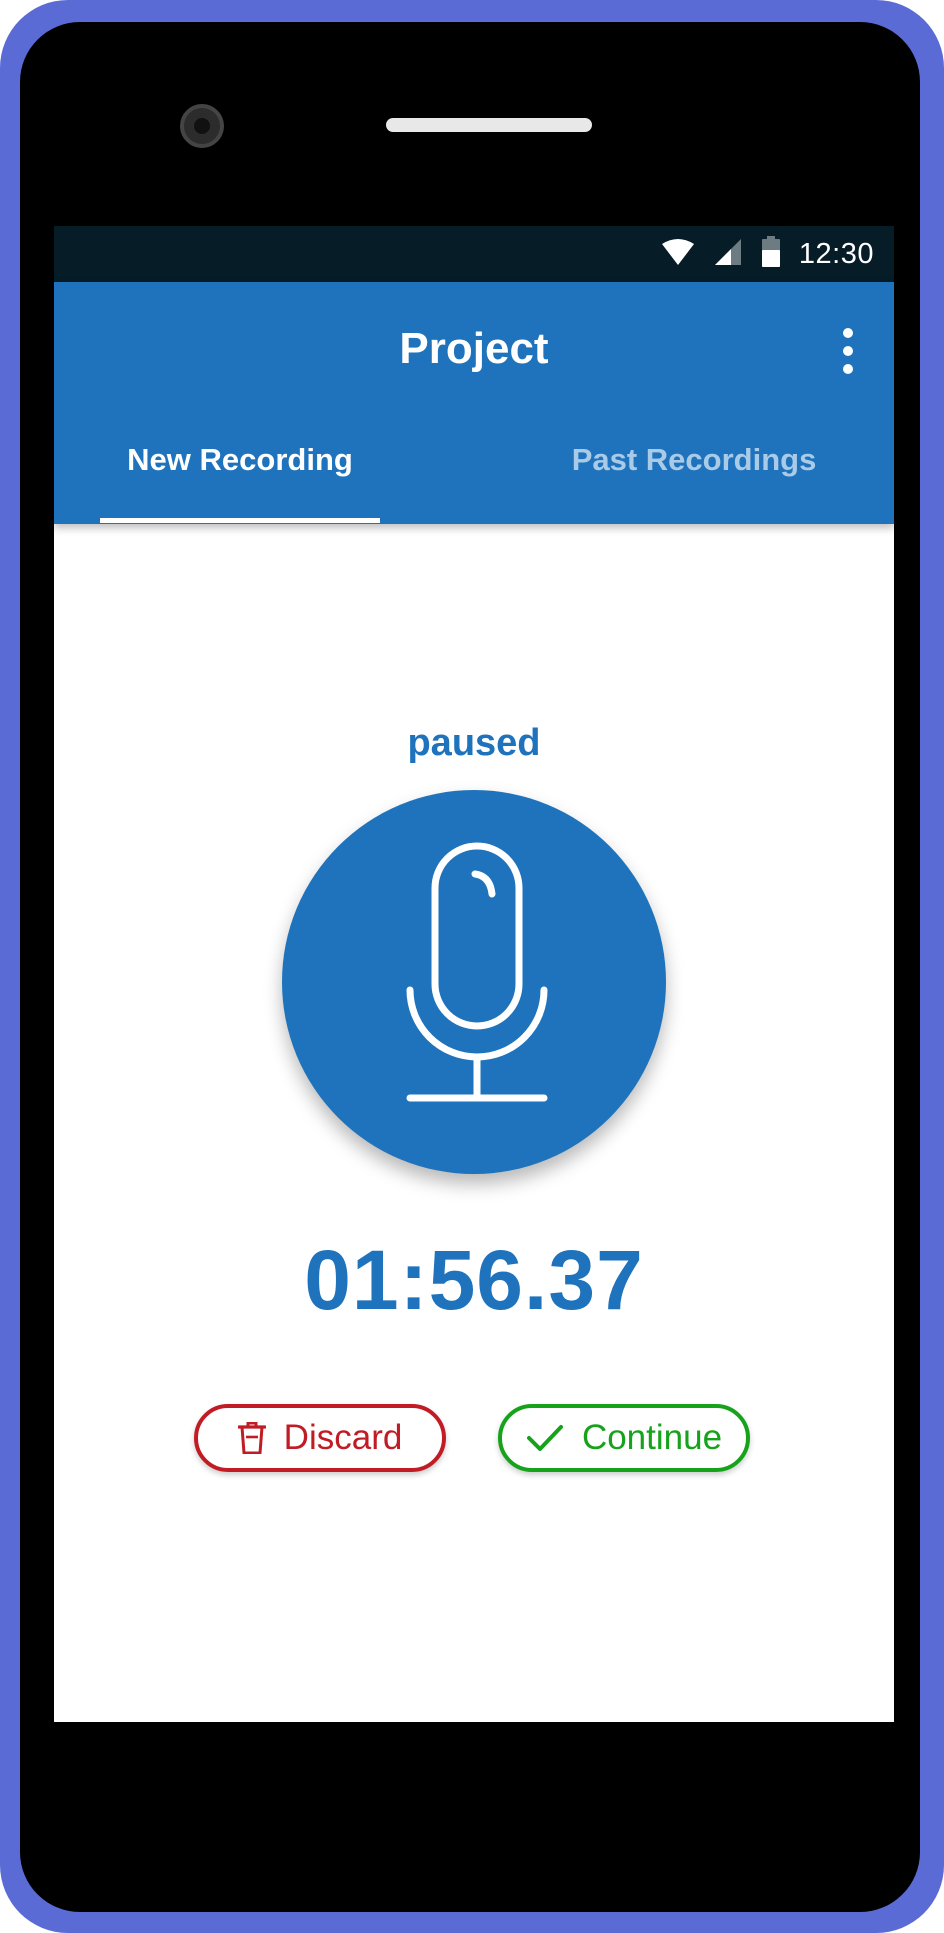  Describe the element at coordinates (728, 254) in the screenshot. I see `signal-icon` at that location.